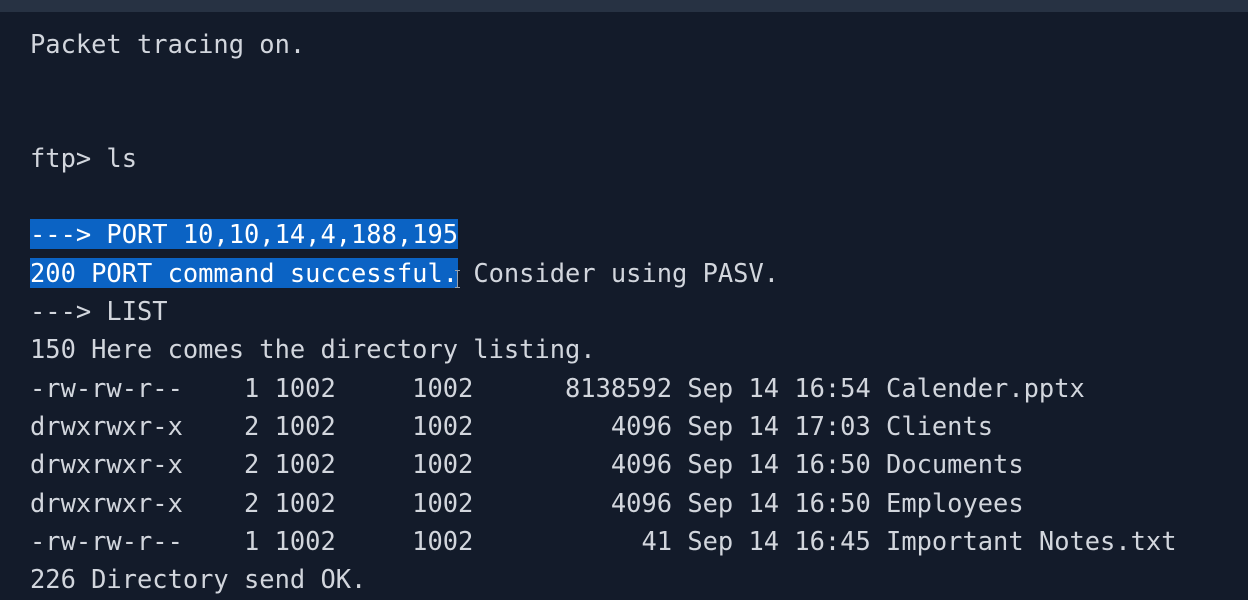 This screenshot has width=1248, height=600. I want to click on selected-text: ---> PORT 10,10,14,4,188,195, so click(244, 234).